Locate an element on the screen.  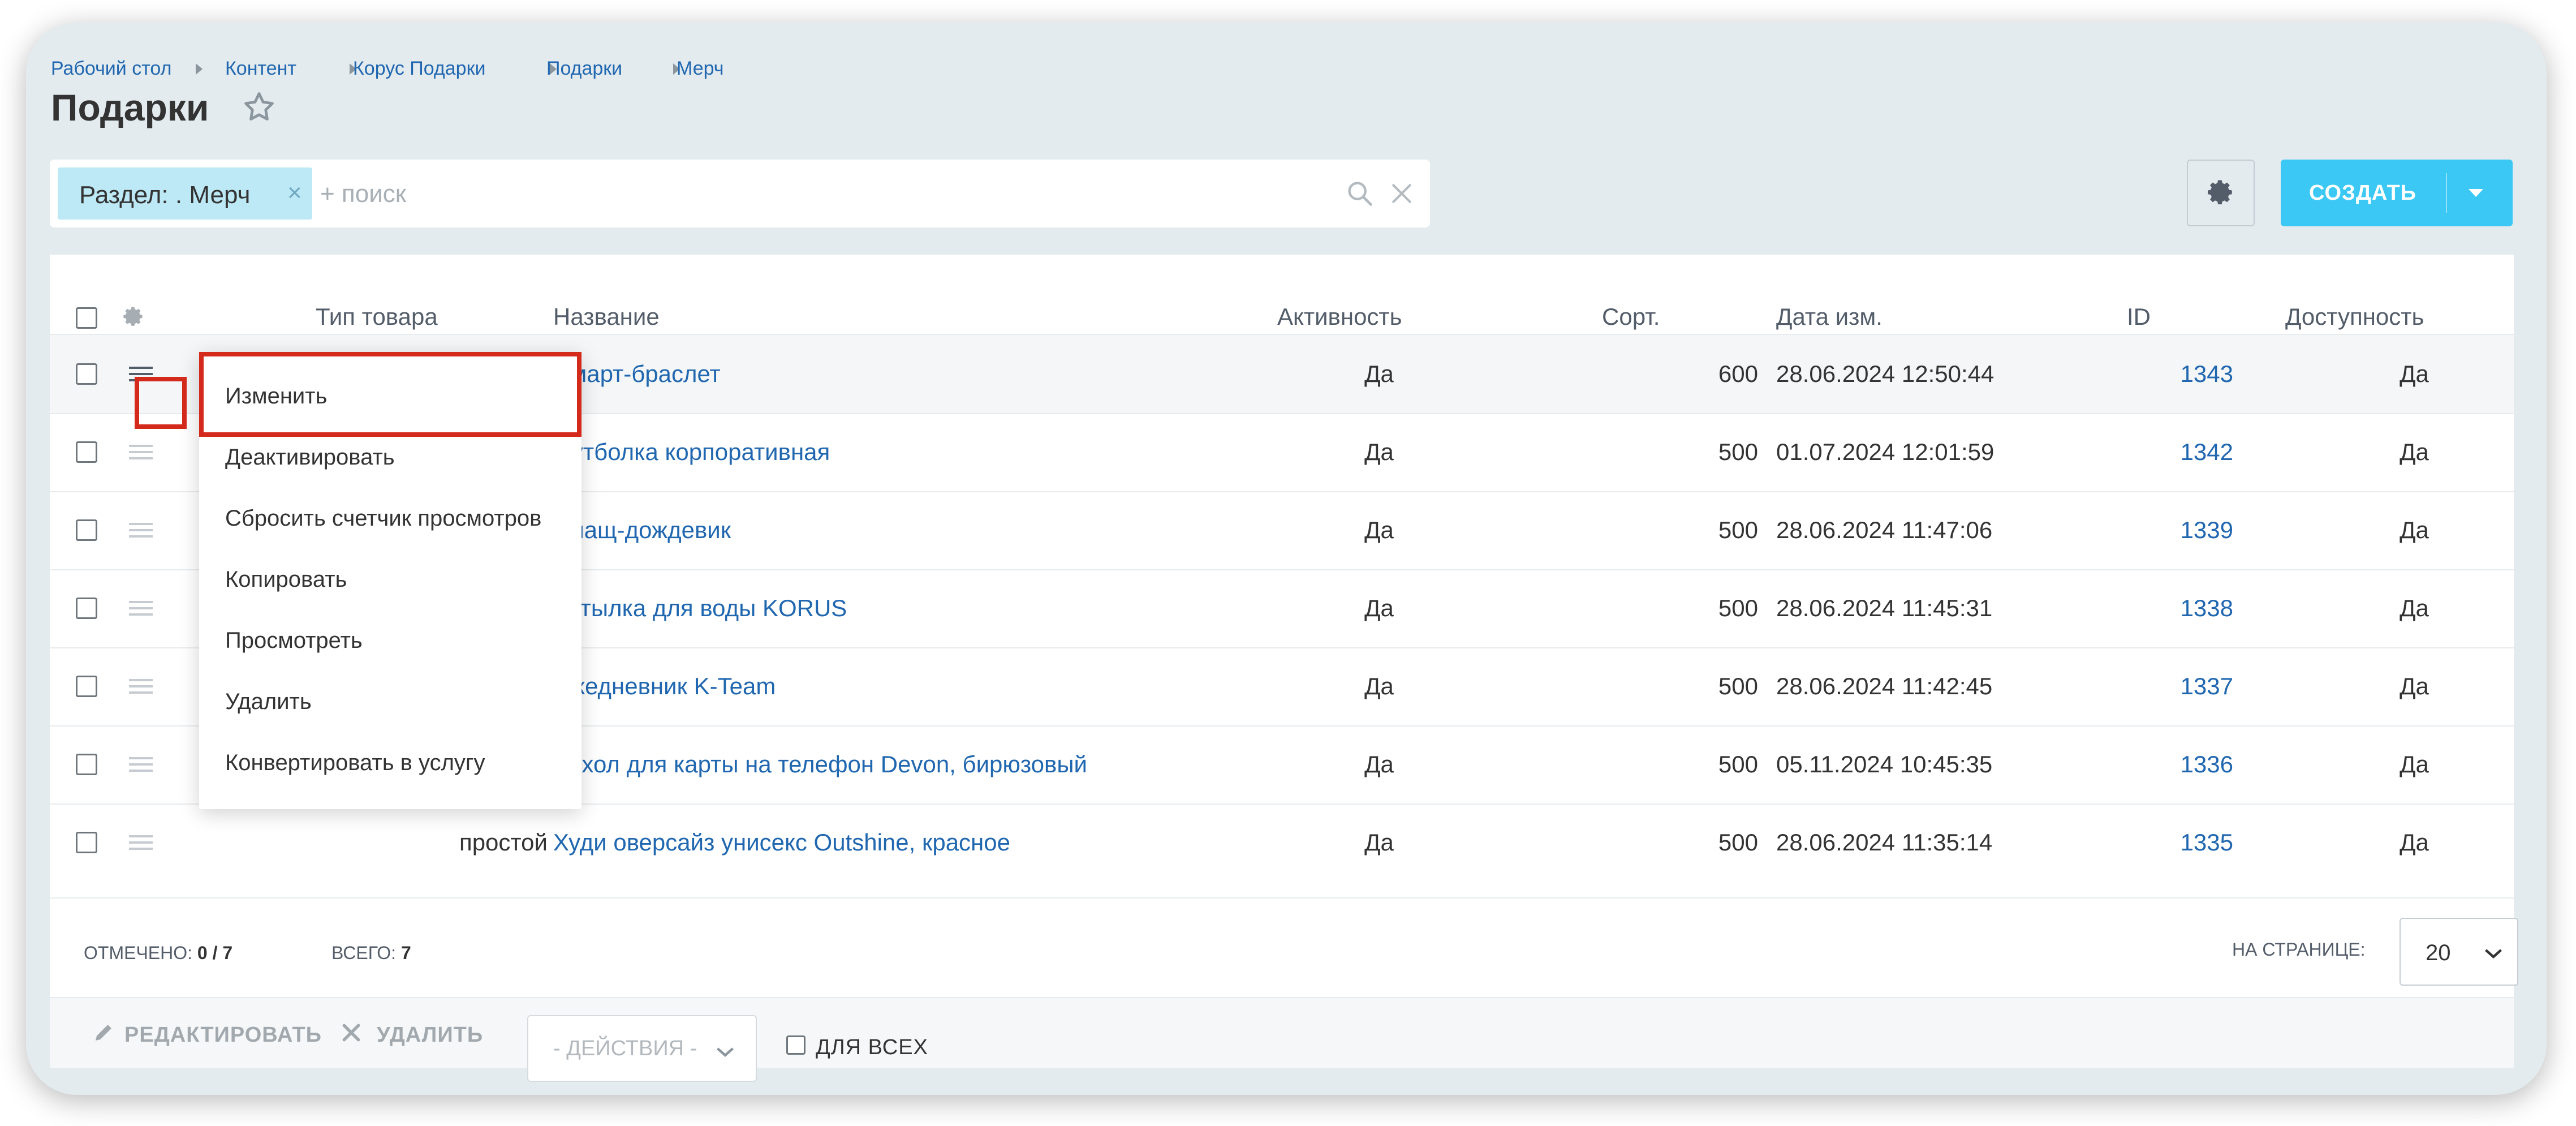
row-name-link: Ежедневник K-Team is located at coordinates (664, 686).